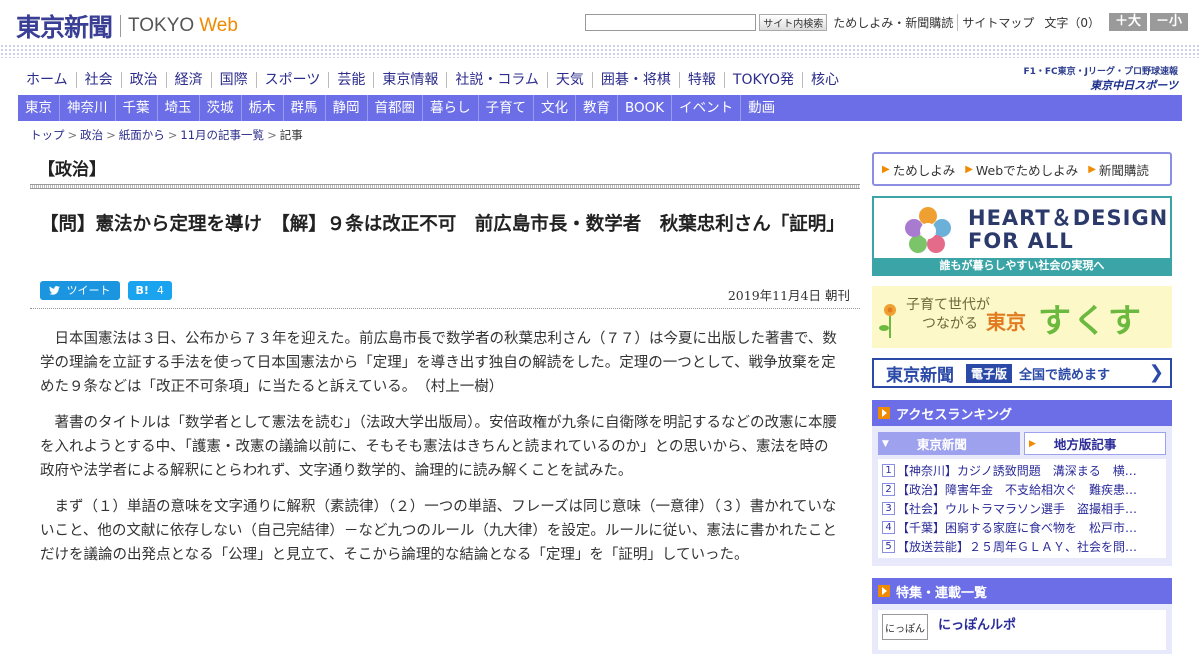 Image resolution: width=1200 pixels, height=654 pixels. Describe the element at coordinates (261, 108) in the screenshot. I see `region-item-tochigi: 栃木` at that location.